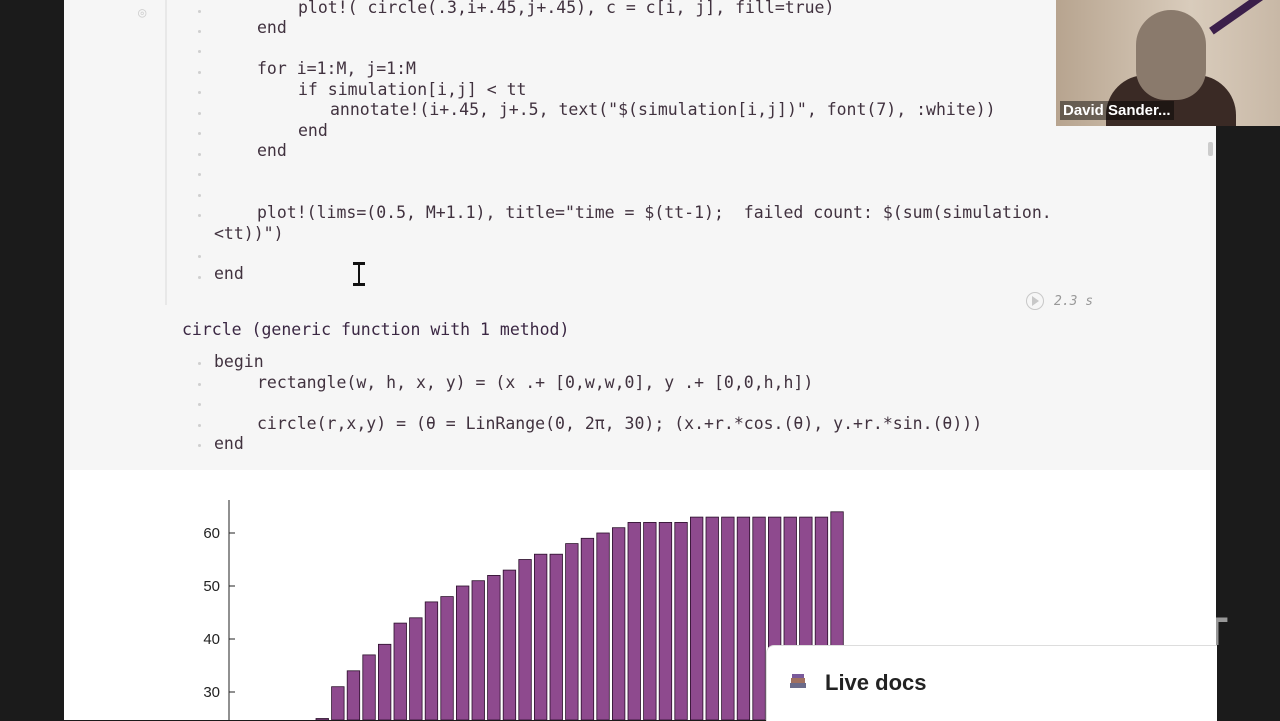  What do you see at coordinates (142, 13) in the screenshot?
I see `eye-icon: ◎` at bounding box center [142, 13].